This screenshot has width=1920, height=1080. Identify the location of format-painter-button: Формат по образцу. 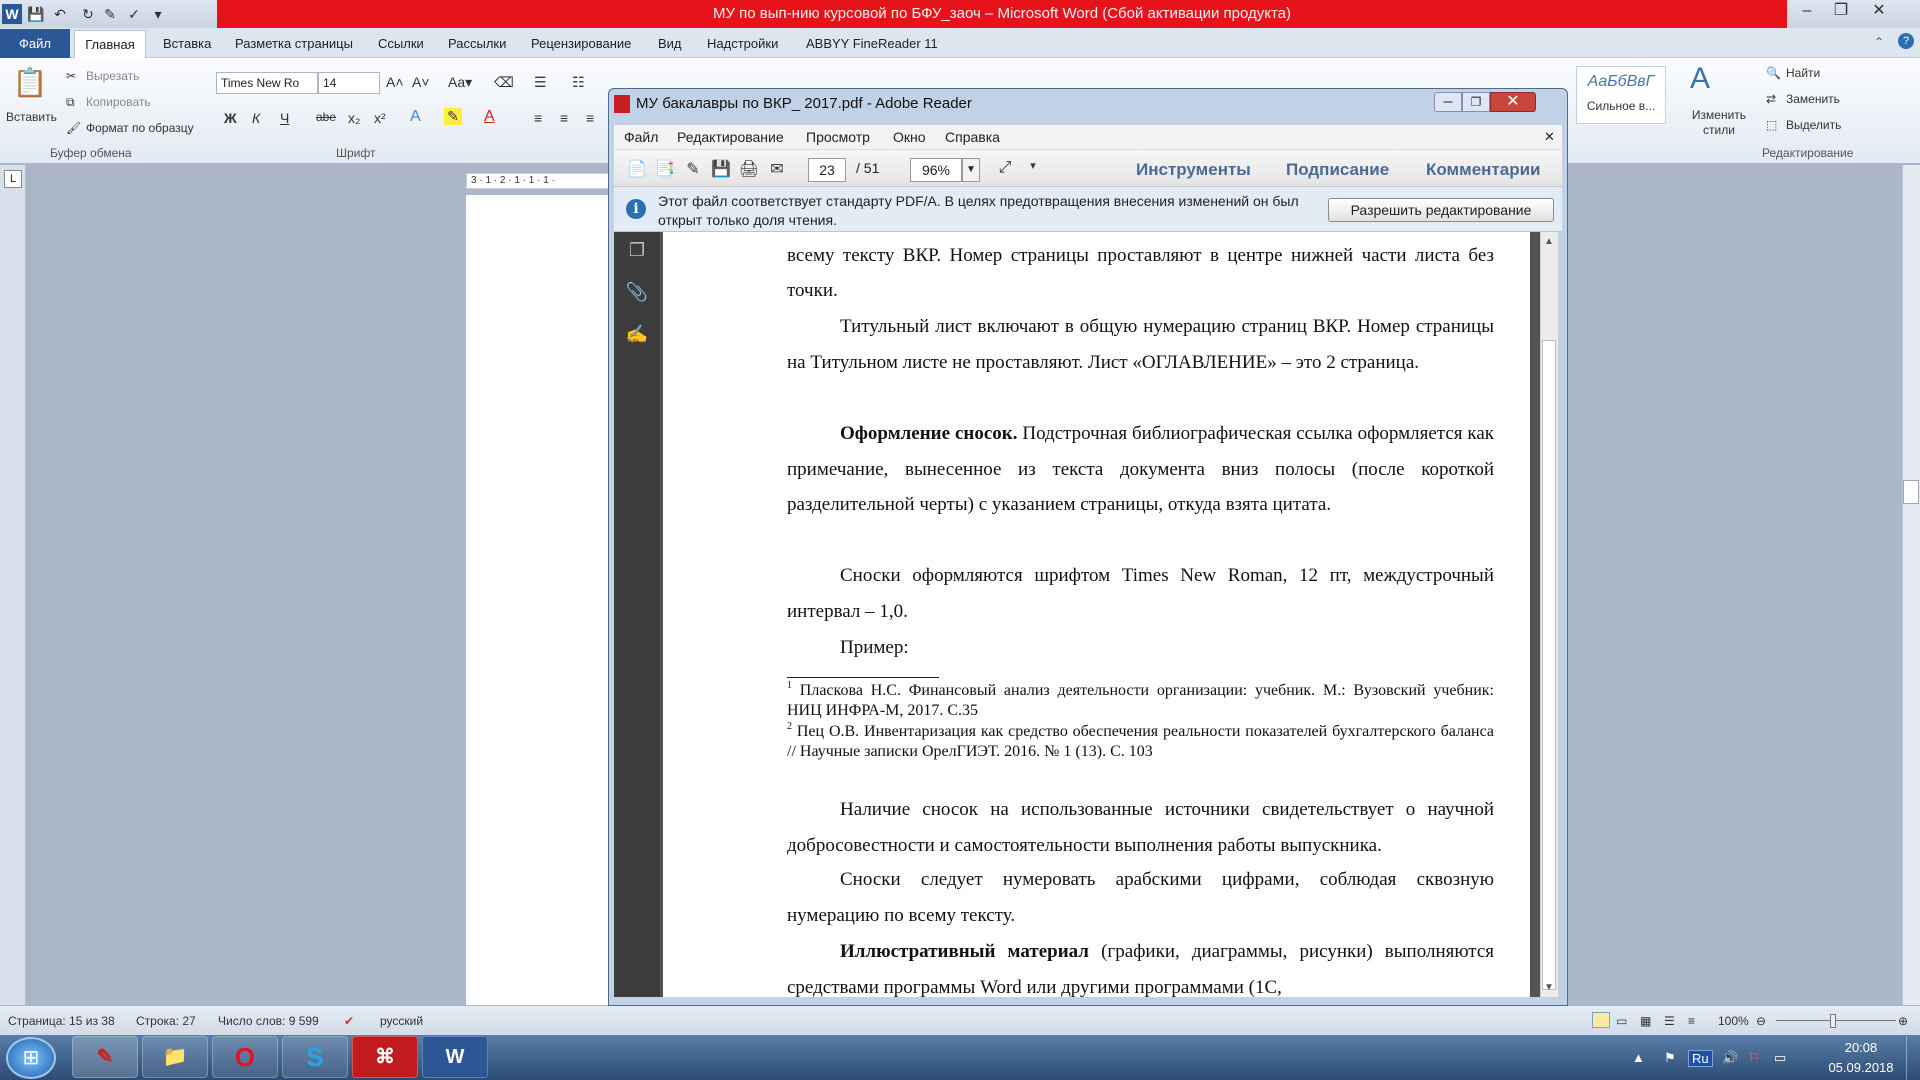
(140, 128).